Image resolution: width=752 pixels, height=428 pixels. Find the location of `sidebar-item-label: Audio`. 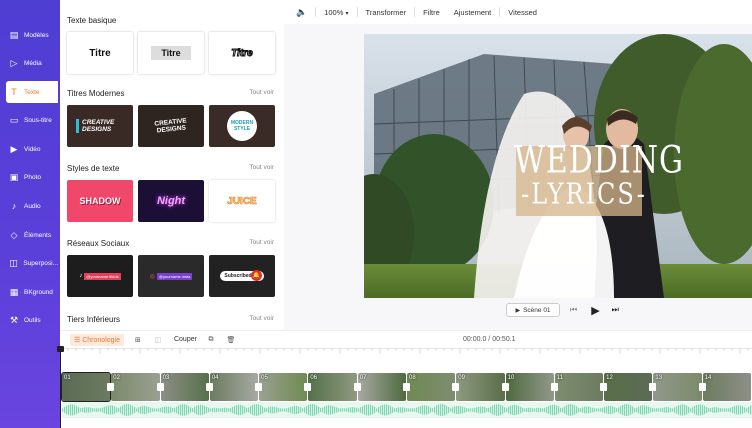

sidebar-item-label: Audio is located at coordinates (32, 206).